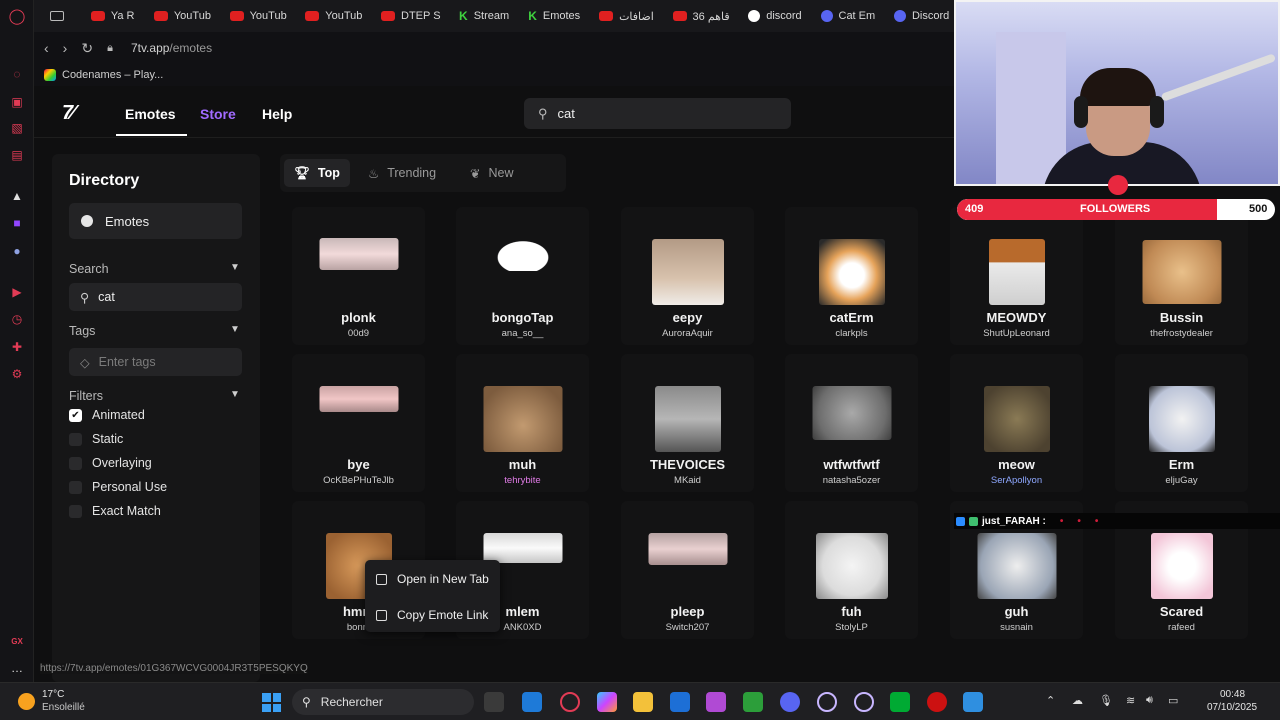  What do you see at coordinates (155, 221) in the screenshot?
I see `emotes-directory-button: Emotes` at bounding box center [155, 221].